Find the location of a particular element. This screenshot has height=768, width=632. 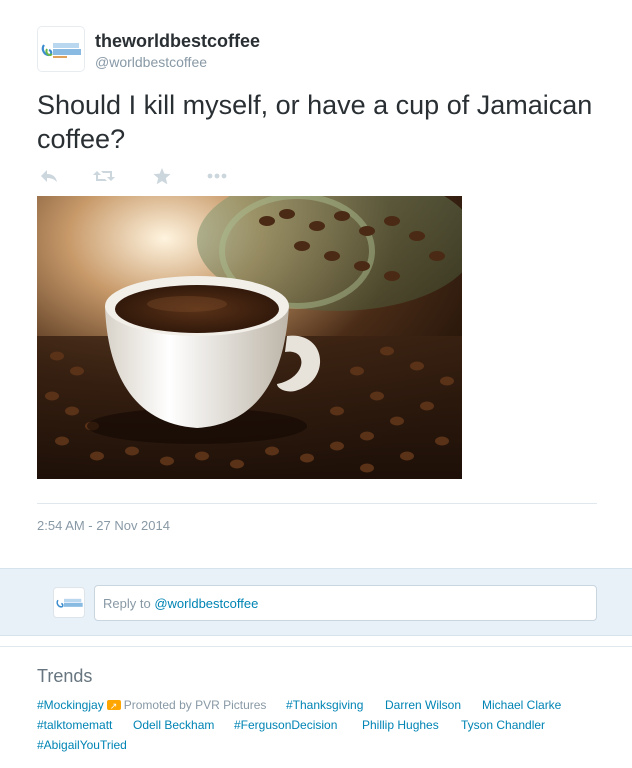

ellipsis-icon is located at coordinates (217, 176).